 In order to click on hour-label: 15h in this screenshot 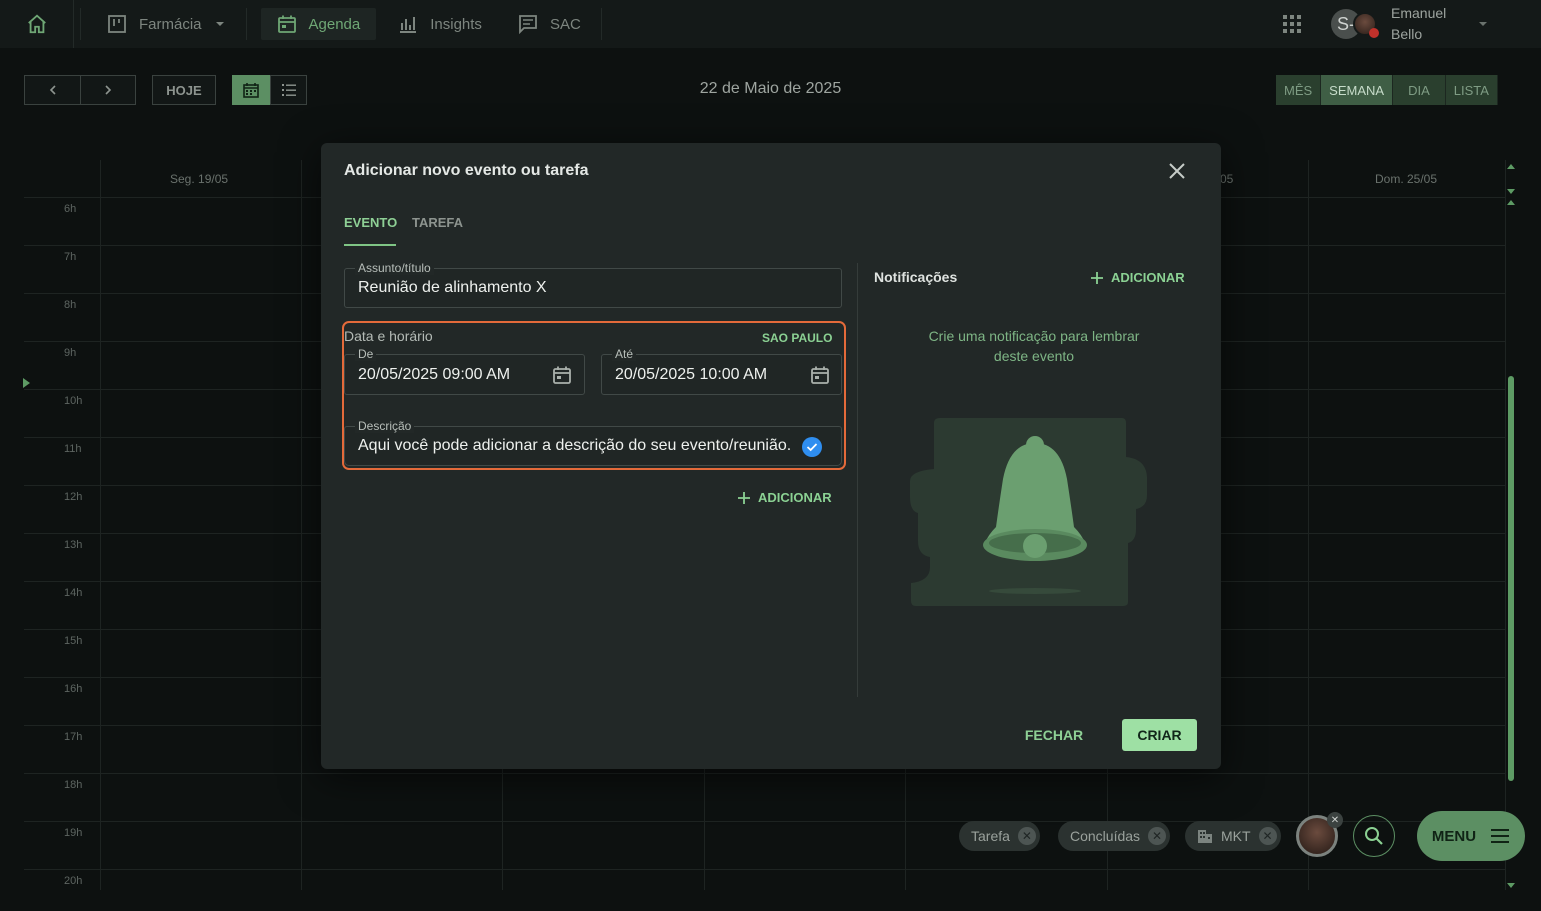, I will do `click(73, 641)`.